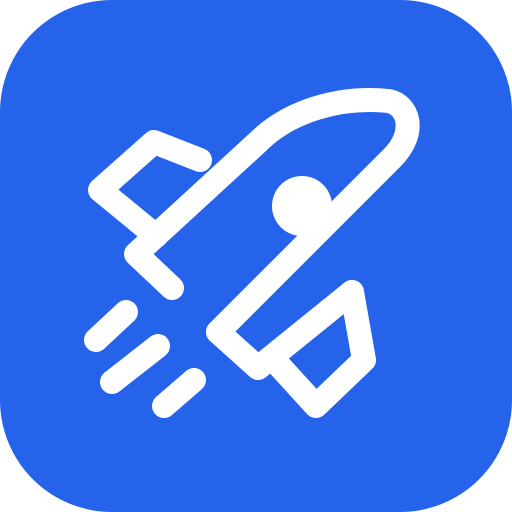 This screenshot has height=512, width=512. Describe the element at coordinates (302, 206) in the screenshot. I see `rocket-window` at that location.